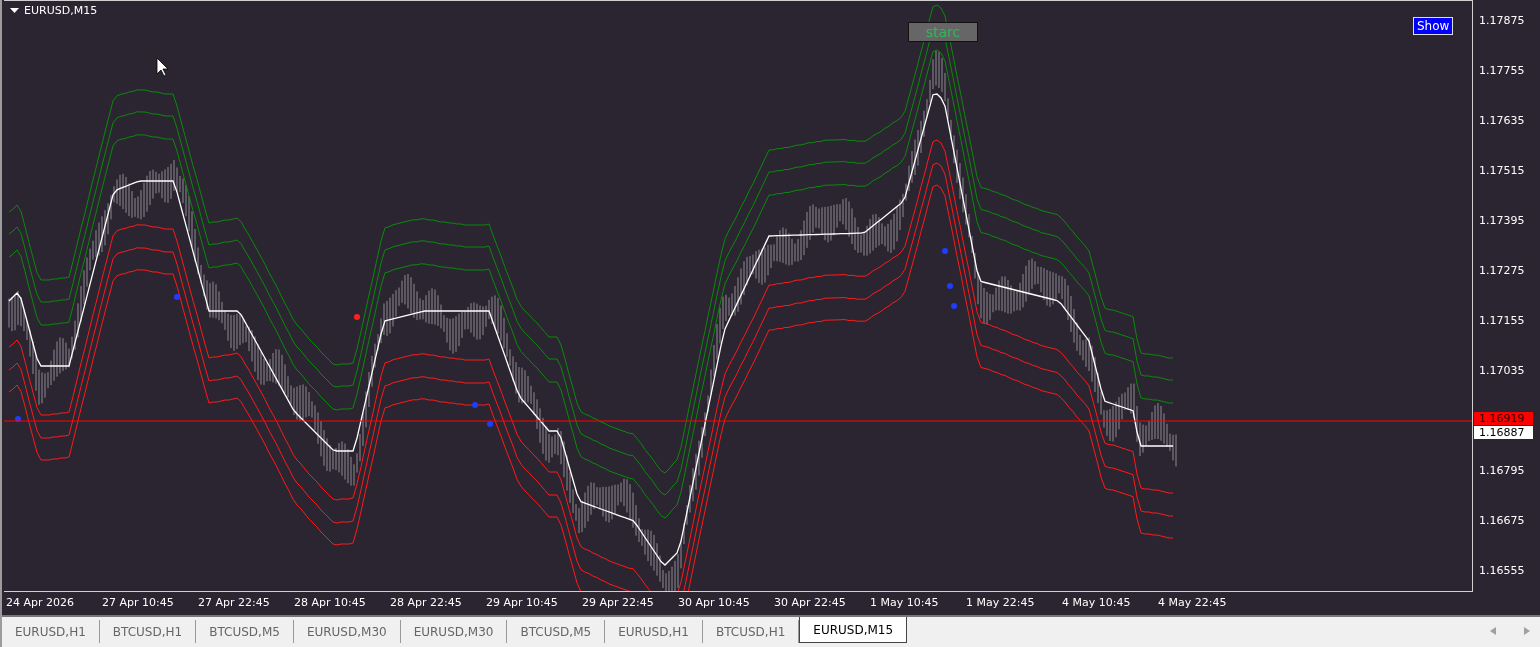 The width and height of the screenshot is (1540, 647). I want to click on price-axis-label: 1.17275, so click(1502, 270).